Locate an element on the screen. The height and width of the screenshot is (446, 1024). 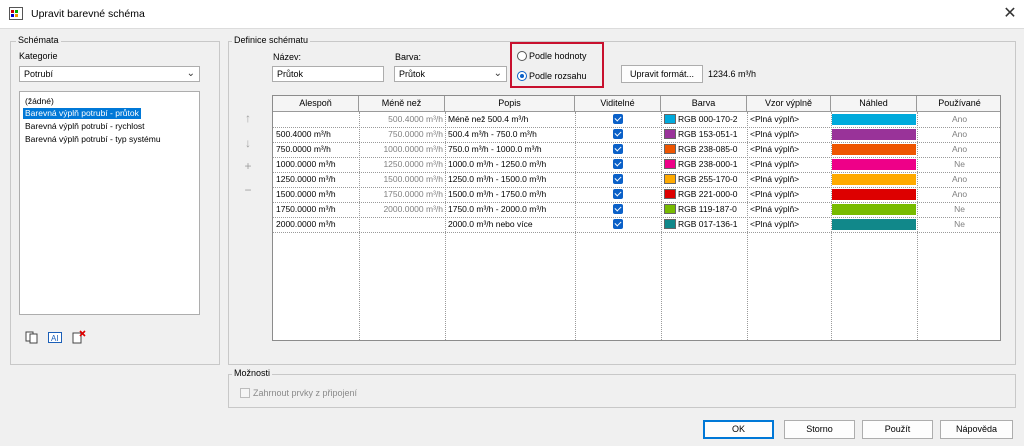
cell-less-than: 2000.0000 m³/h is located at coordinates (402, 209).